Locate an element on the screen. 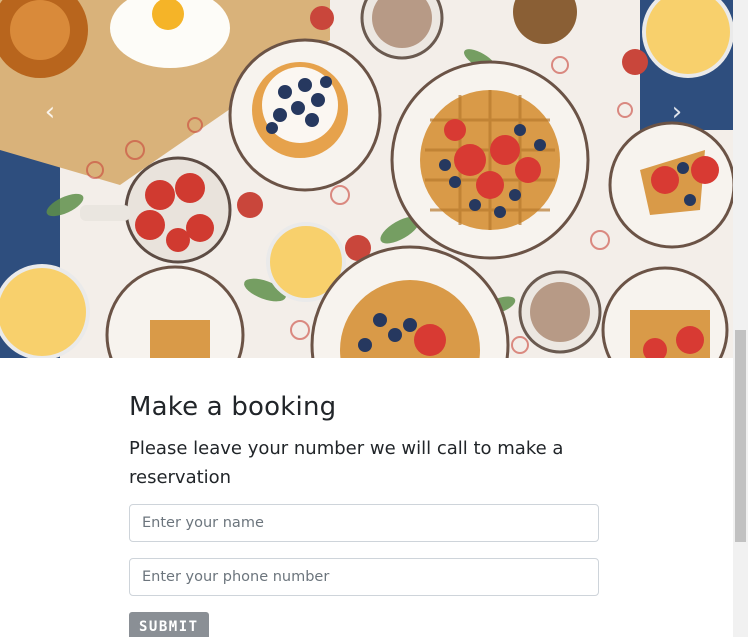 The height and width of the screenshot is (637, 748). booking-title: Make a booking is located at coordinates (233, 407).